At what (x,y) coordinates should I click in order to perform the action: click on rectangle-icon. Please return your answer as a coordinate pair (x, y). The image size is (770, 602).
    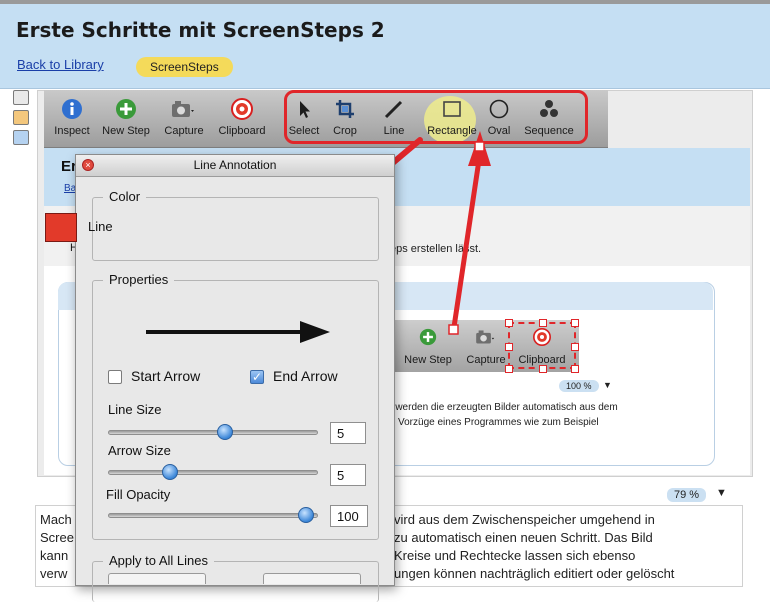
    Looking at the image, I should click on (452, 109).